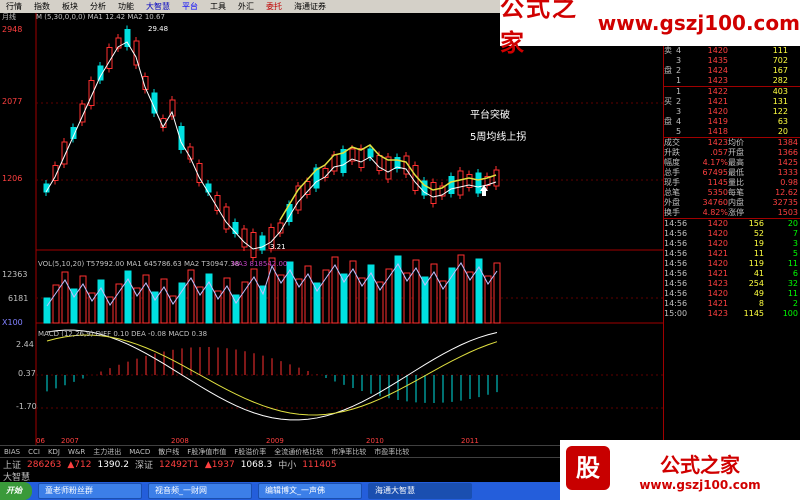  I want to click on stat-key: 总笔, so click(672, 192).